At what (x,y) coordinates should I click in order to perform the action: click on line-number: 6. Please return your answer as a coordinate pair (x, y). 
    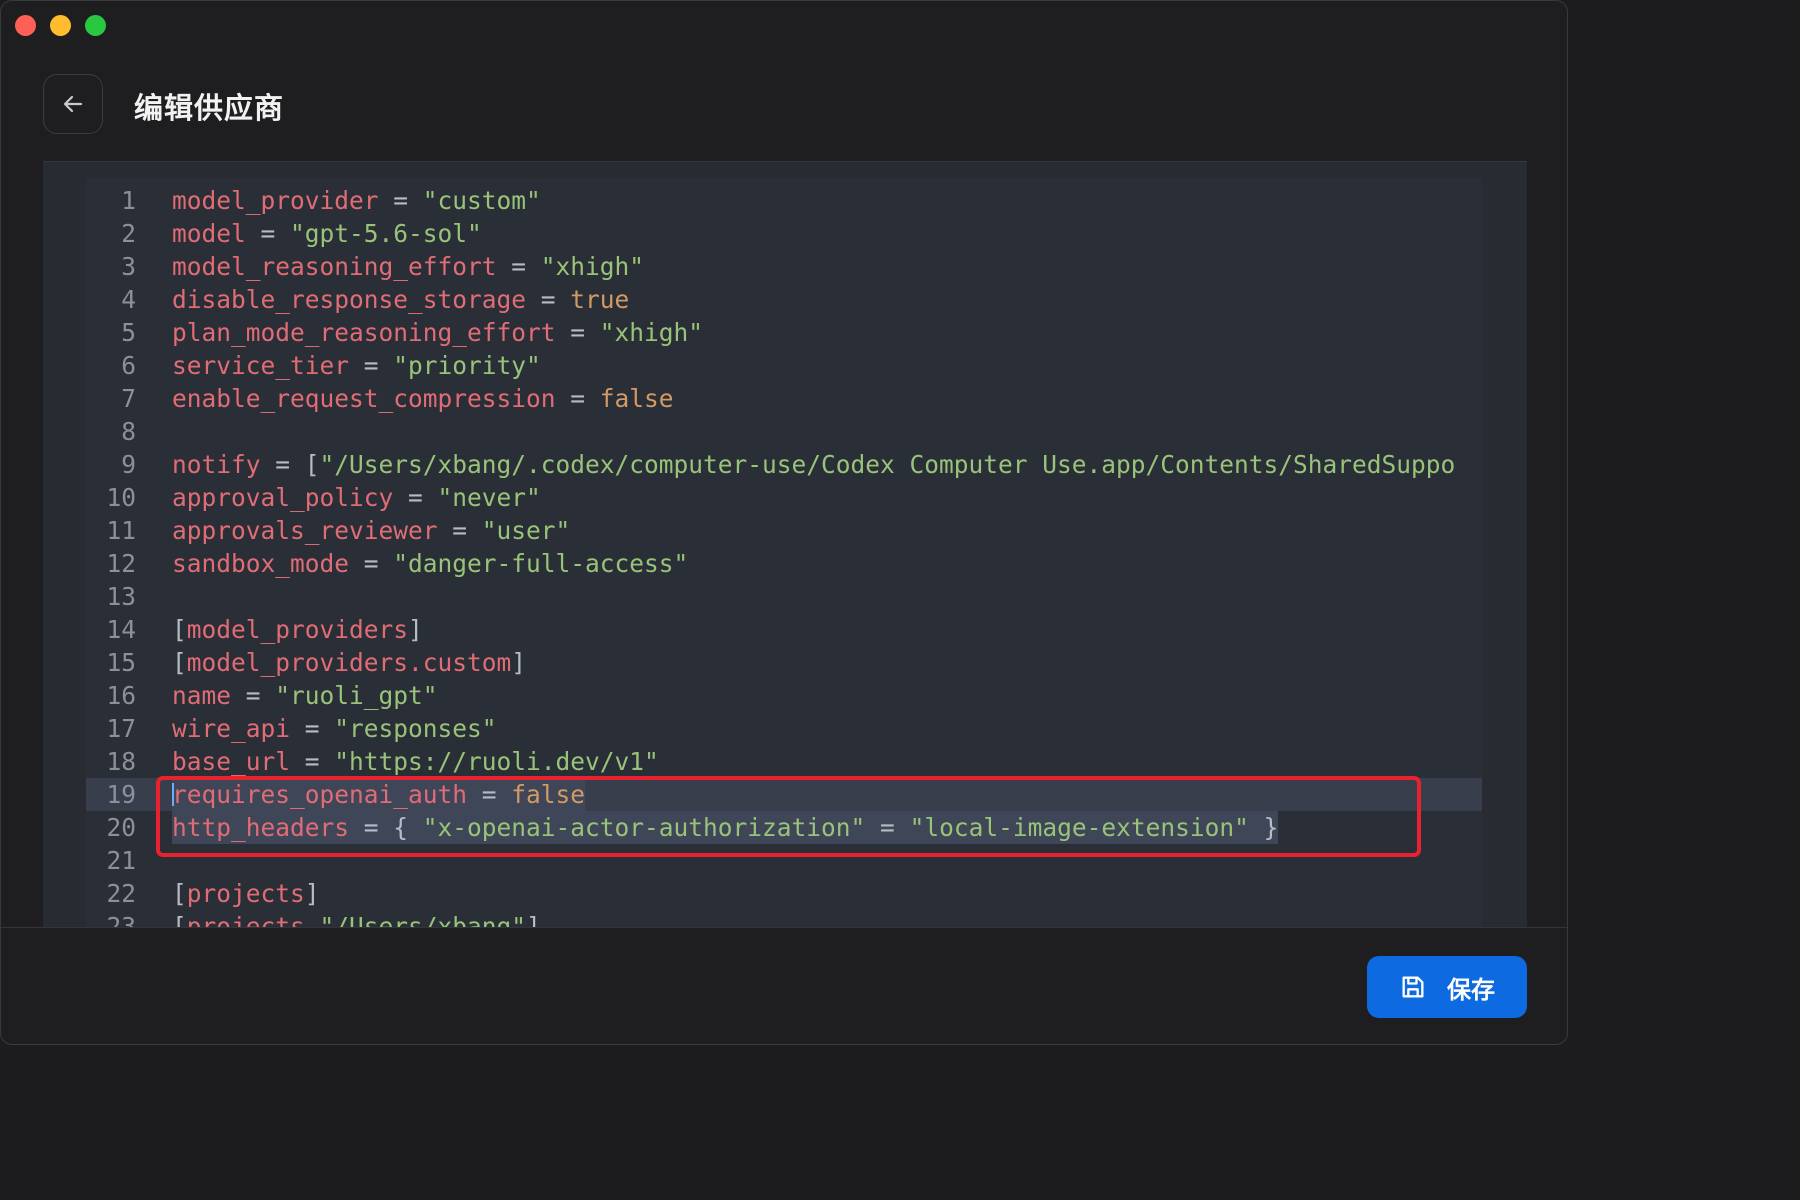
    Looking at the image, I should click on (128, 365).